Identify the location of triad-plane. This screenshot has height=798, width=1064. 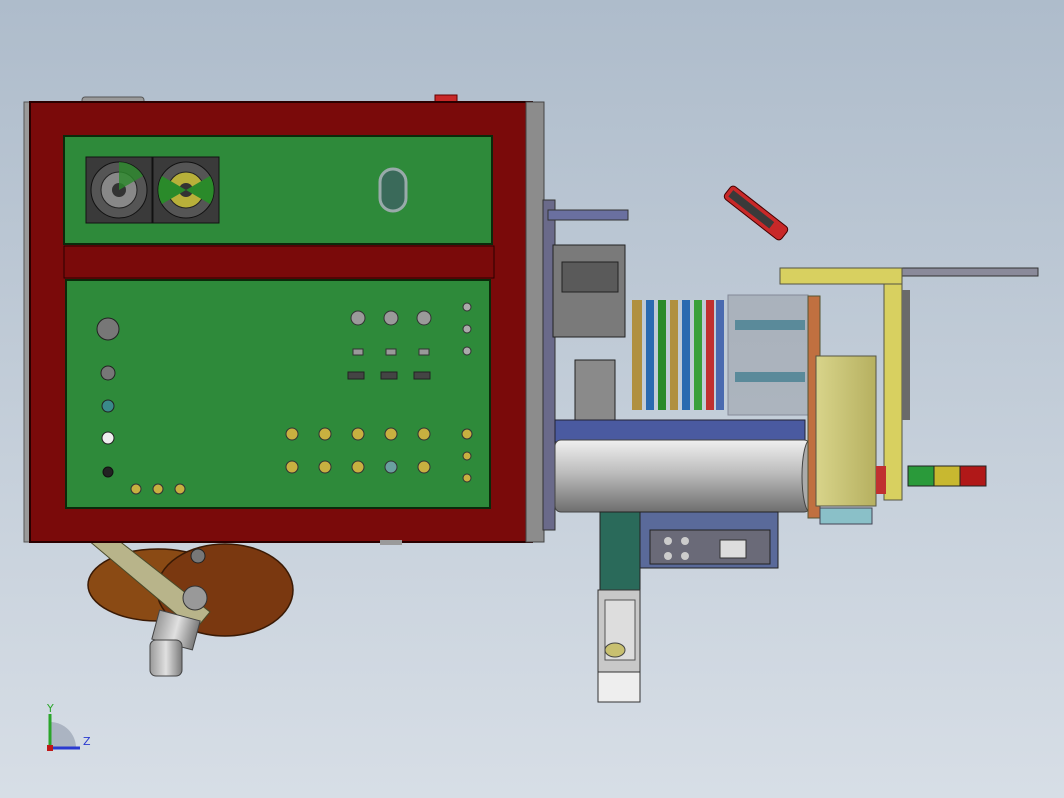
(63, 735).